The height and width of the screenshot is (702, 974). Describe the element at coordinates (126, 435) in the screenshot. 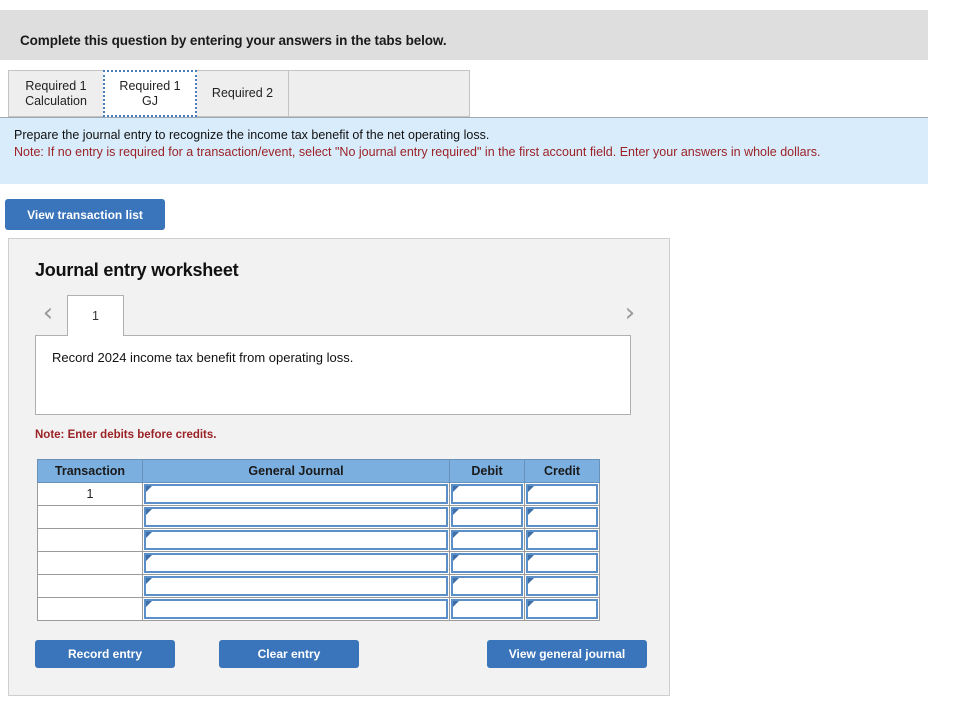

I see `debits-before-credits-note: Note: Enter debits before credits.` at that location.